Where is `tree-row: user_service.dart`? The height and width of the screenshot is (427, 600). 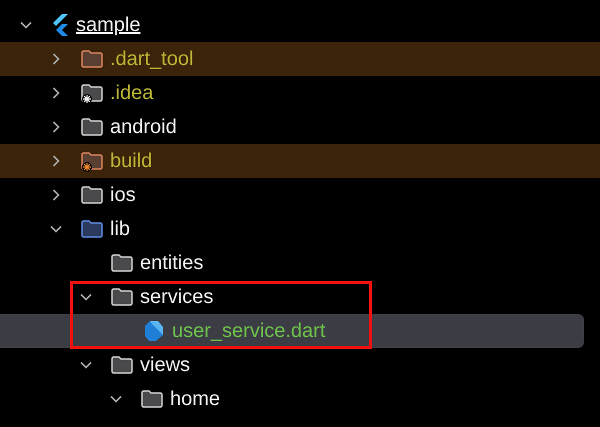
tree-row: user_service.dart is located at coordinates (292, 331).